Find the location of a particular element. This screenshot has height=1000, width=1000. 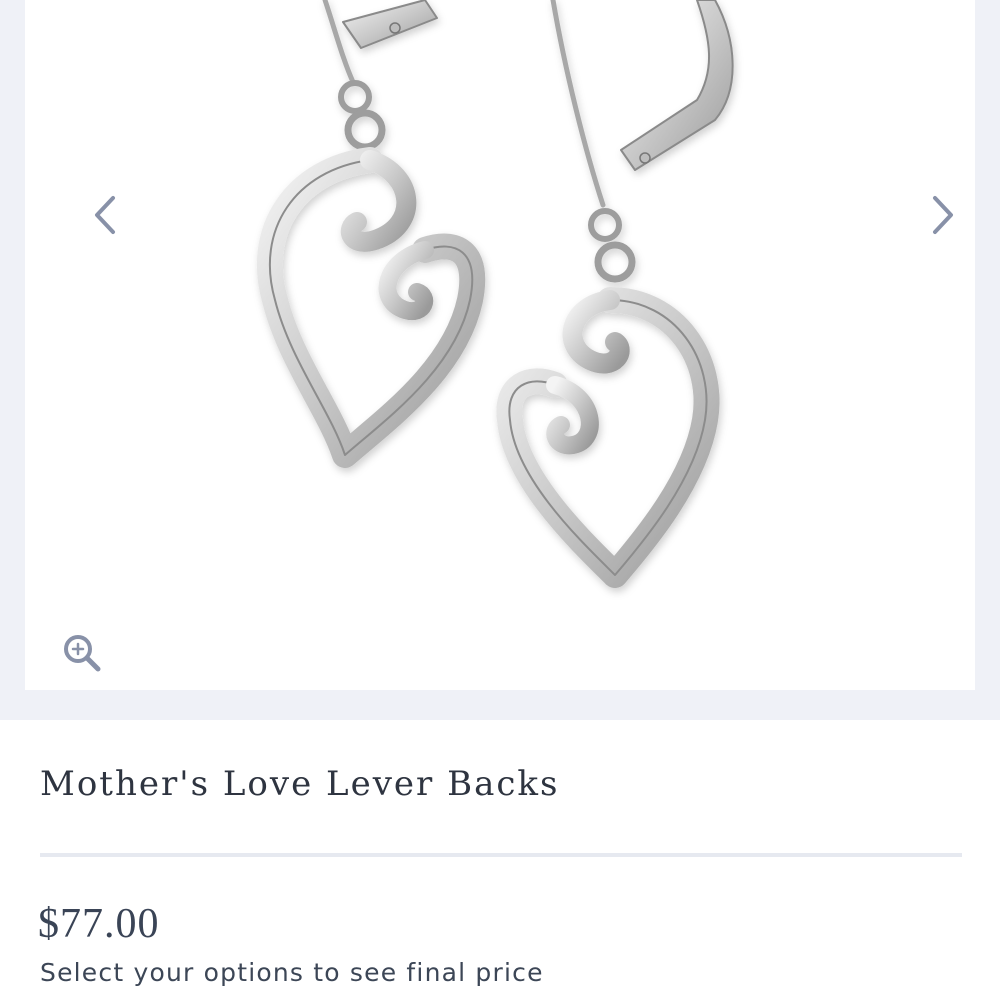

divider is located at coordinates (501, 855).